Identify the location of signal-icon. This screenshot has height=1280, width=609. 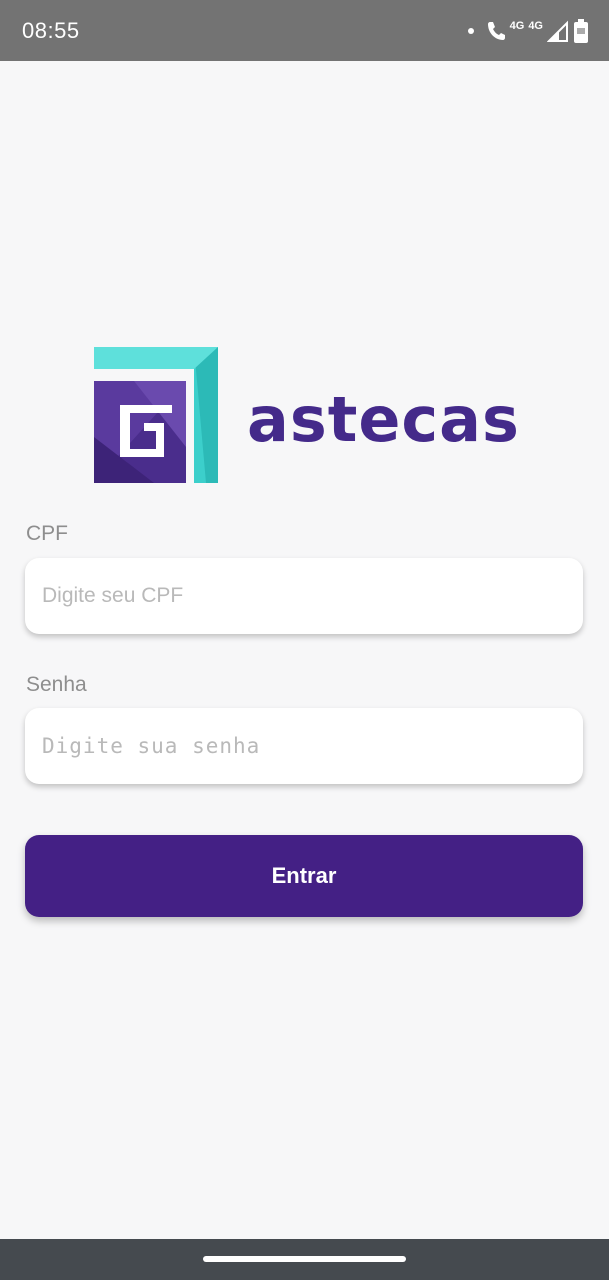
(557, 31).